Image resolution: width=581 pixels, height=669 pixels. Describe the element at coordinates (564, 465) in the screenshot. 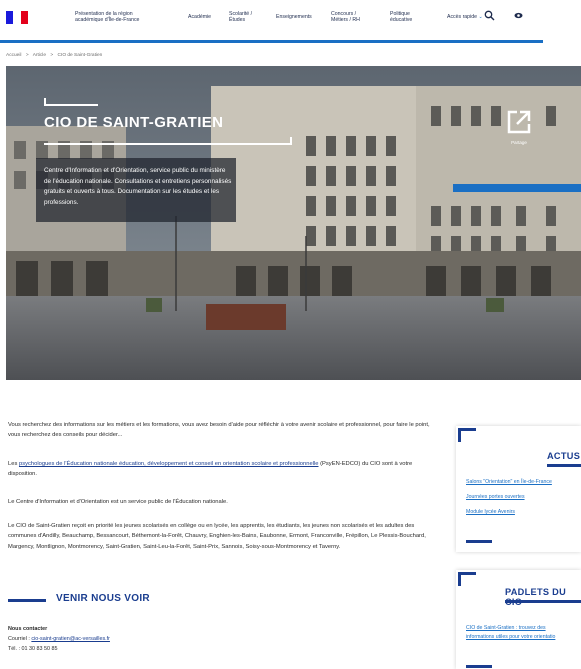

I see `actus-title-underline` at that location.